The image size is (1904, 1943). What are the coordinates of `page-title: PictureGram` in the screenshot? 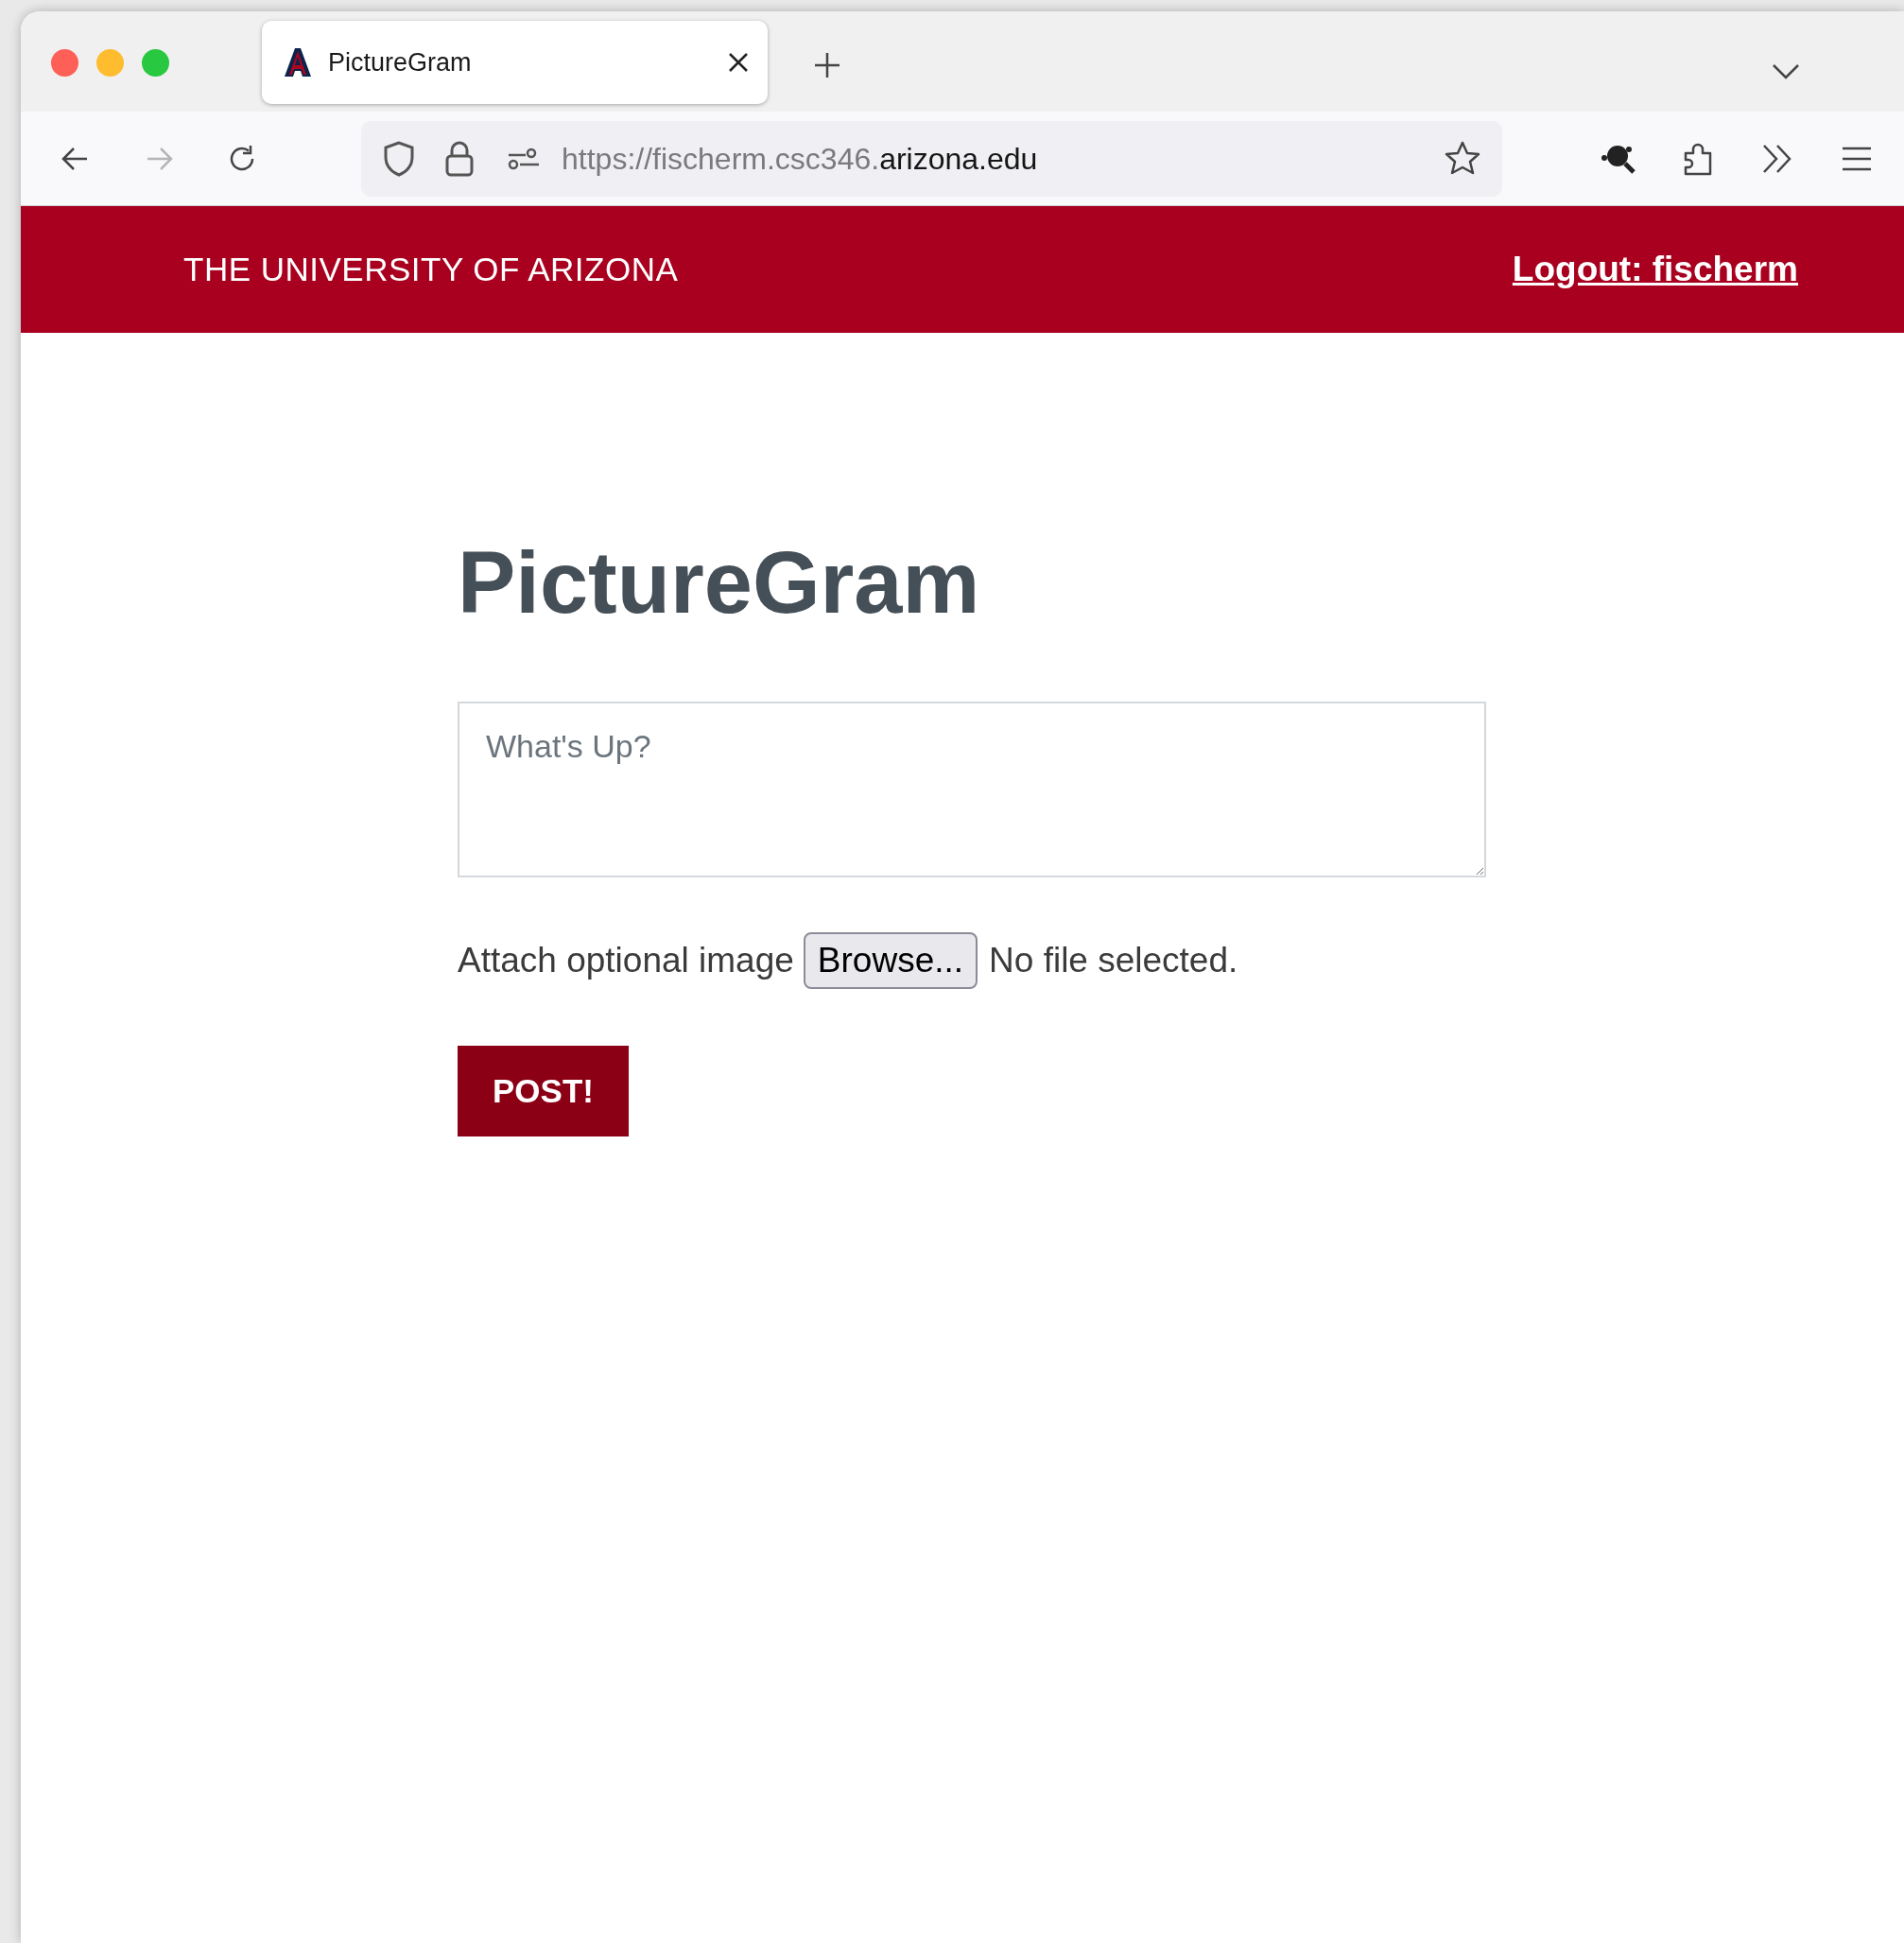 It's located at (720, 582).